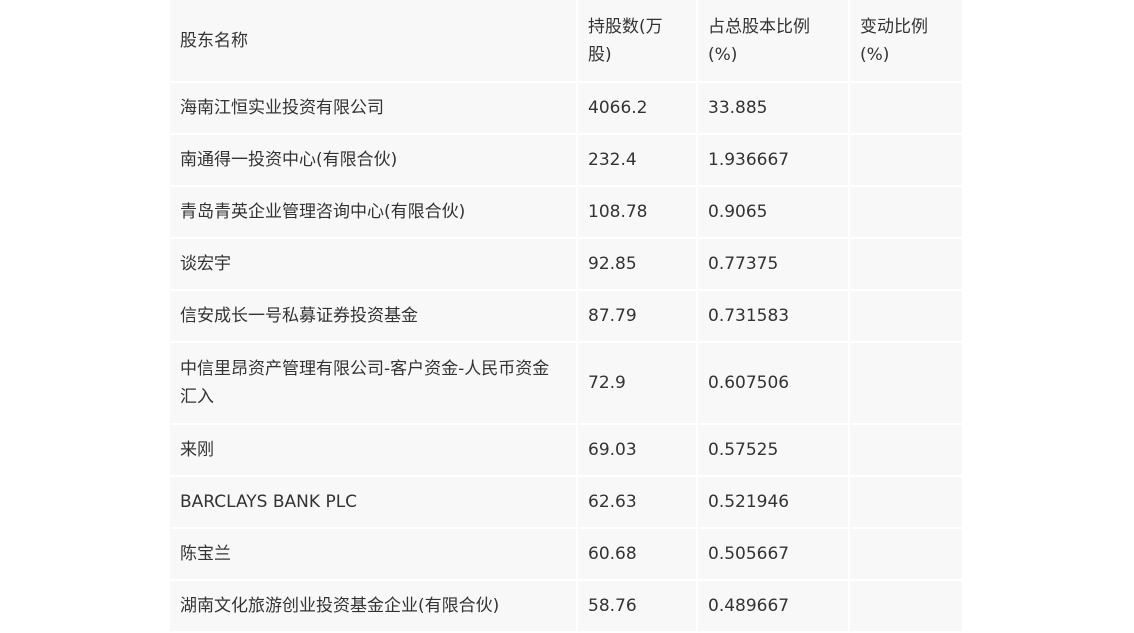 The height and width of the screenshot is (633, 1134). I want to click on cell-name: 来刚, so click(374, 450).